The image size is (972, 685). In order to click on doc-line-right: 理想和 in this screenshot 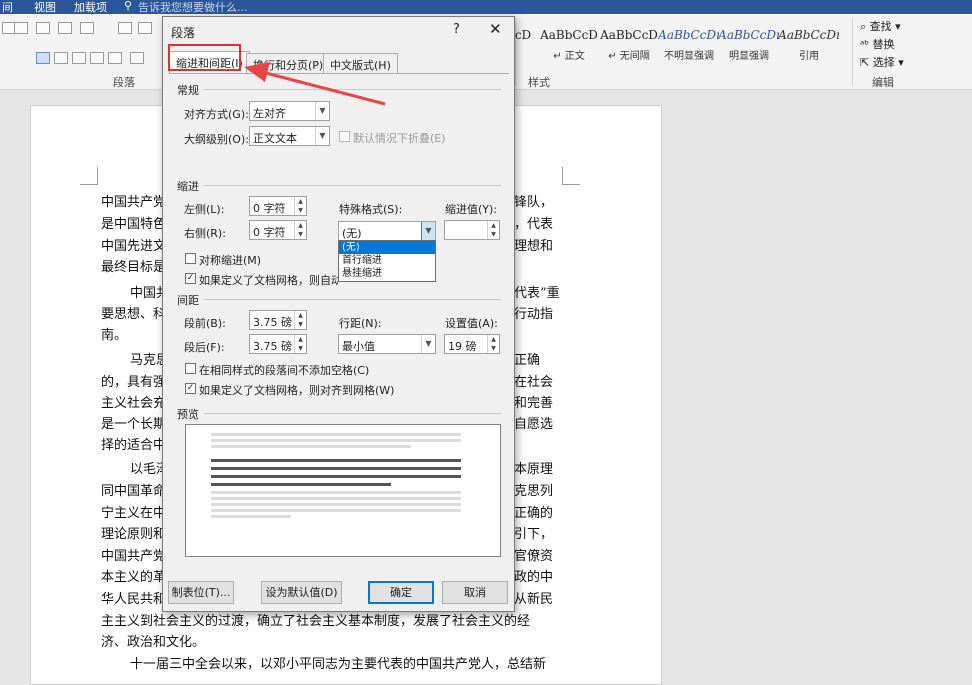, I will do `click(534, 246)`.